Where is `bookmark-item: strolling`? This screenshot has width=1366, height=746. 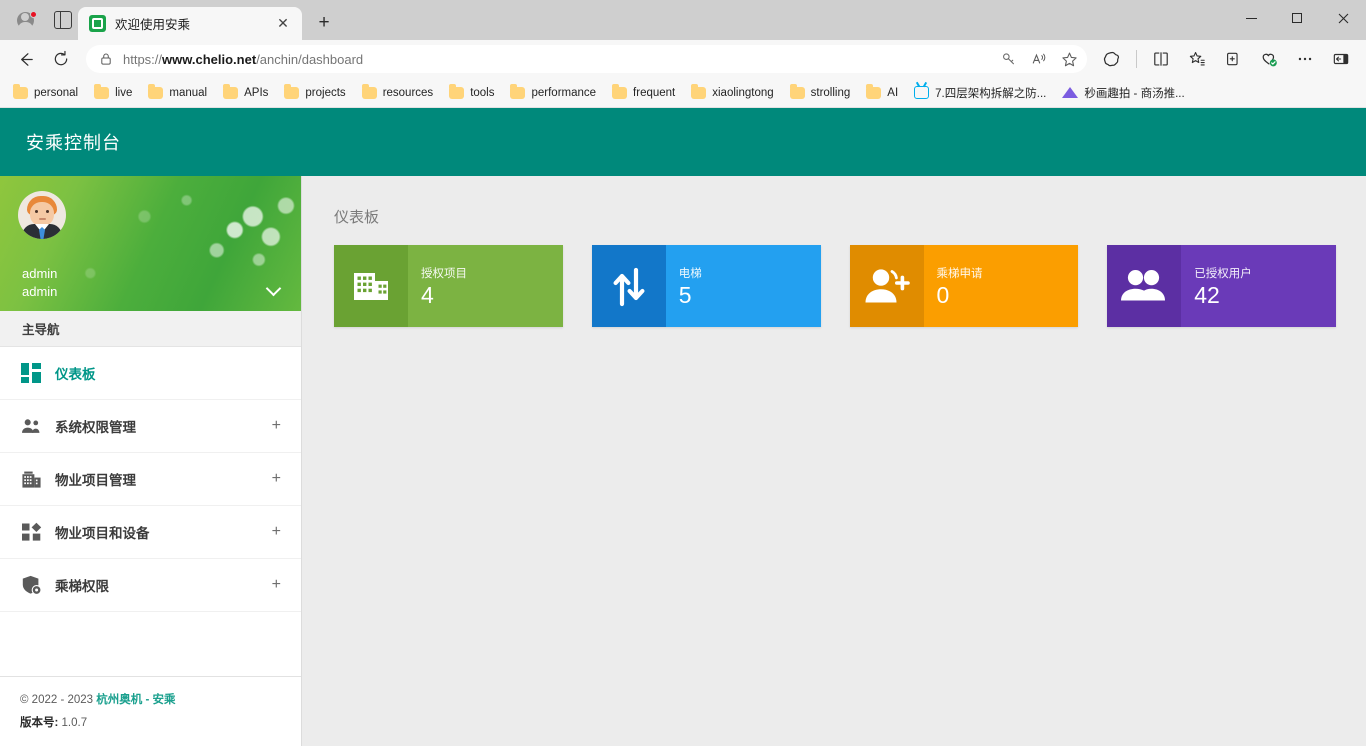
bookmark-item: strolling is located at coordinates (820, 92).